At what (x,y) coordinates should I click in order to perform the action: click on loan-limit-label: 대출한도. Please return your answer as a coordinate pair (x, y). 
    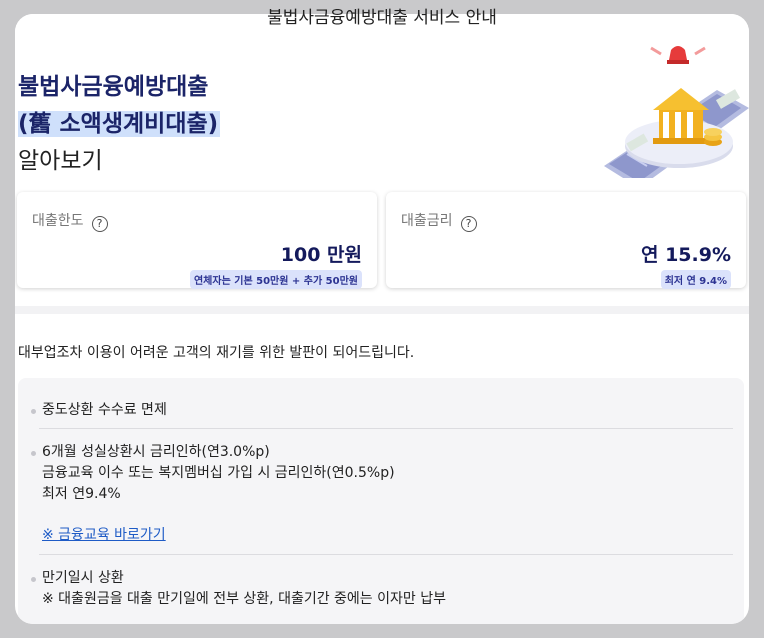
    Looking at the image, I should click on (58, 221).